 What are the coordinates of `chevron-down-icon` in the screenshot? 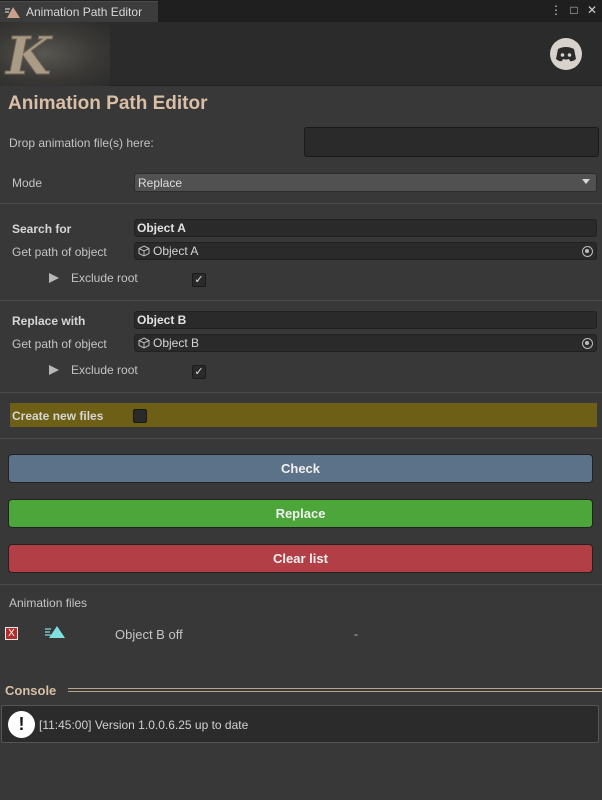 It's located at (586, 181).